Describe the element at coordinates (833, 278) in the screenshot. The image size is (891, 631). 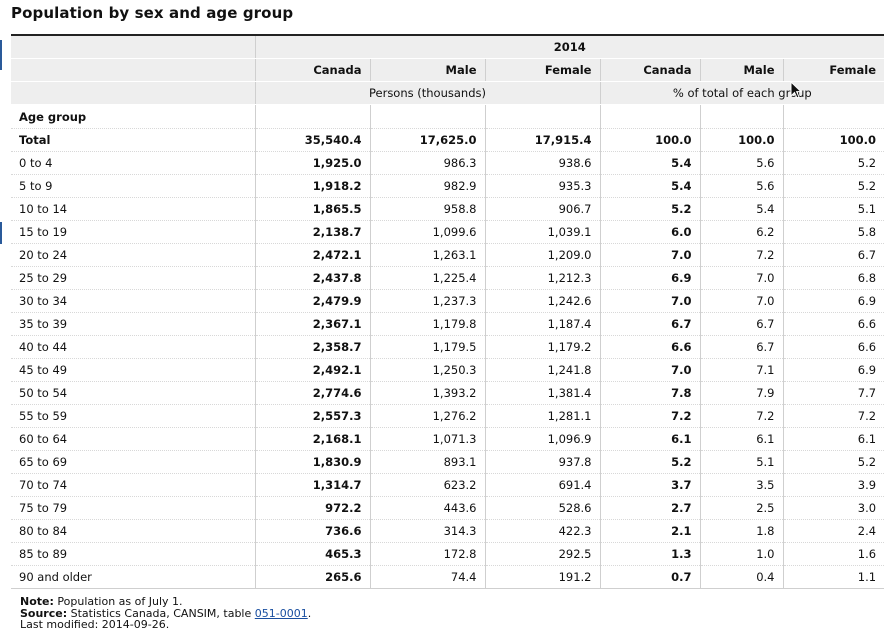
I see `table-cell: 6.8` at that location.